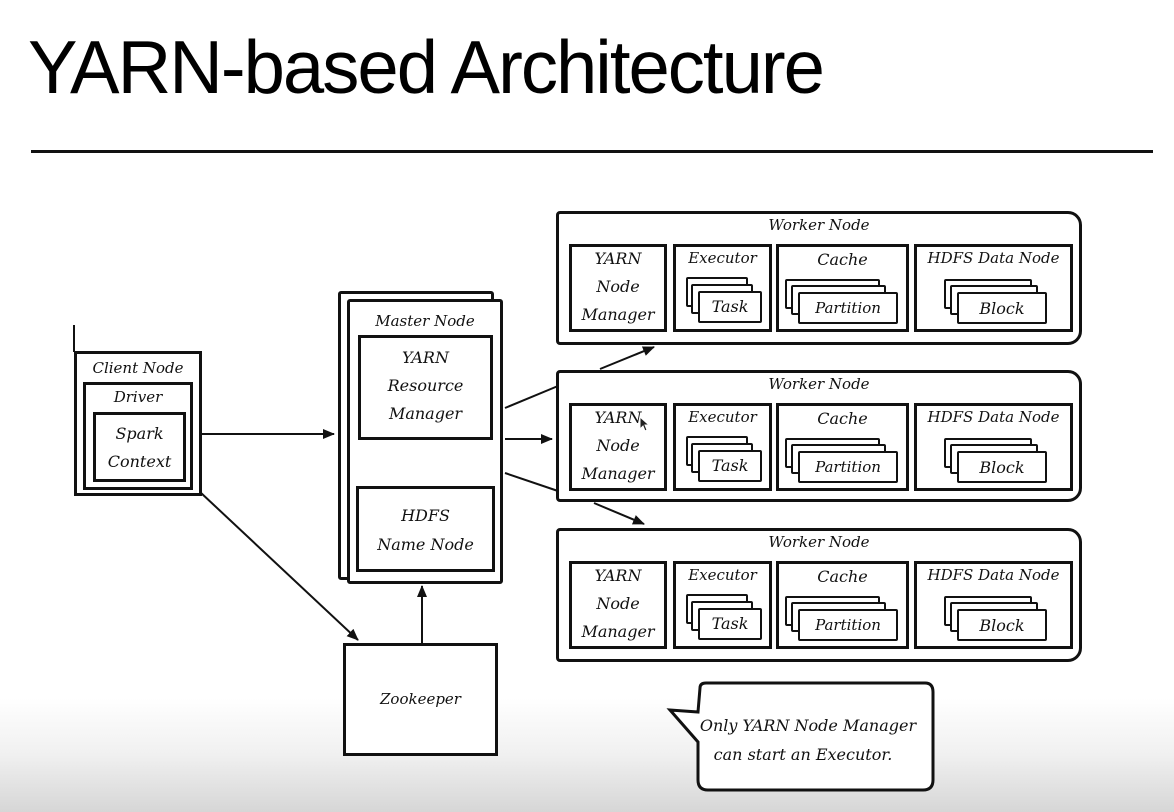  Describe the element at coordinates (425, 529) in the screenshot. I see `hdfs-name-node: HDFS Name Node` at that location.